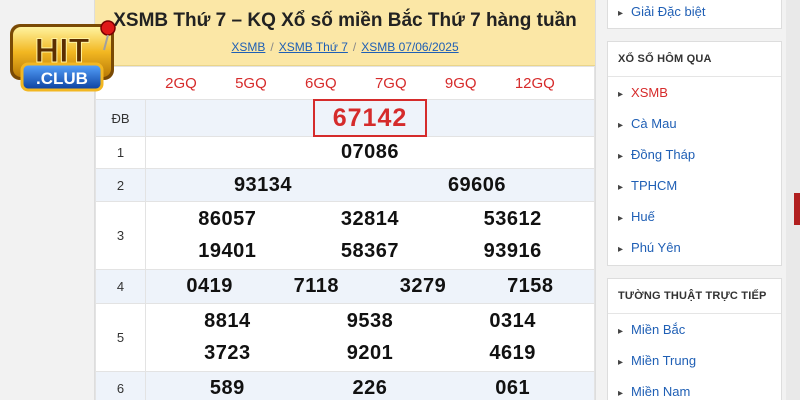  I want to click on breadcrumb: XSMB / XSMB Thứ 7 / XSMB 07/06/2025, so click(345, 47).